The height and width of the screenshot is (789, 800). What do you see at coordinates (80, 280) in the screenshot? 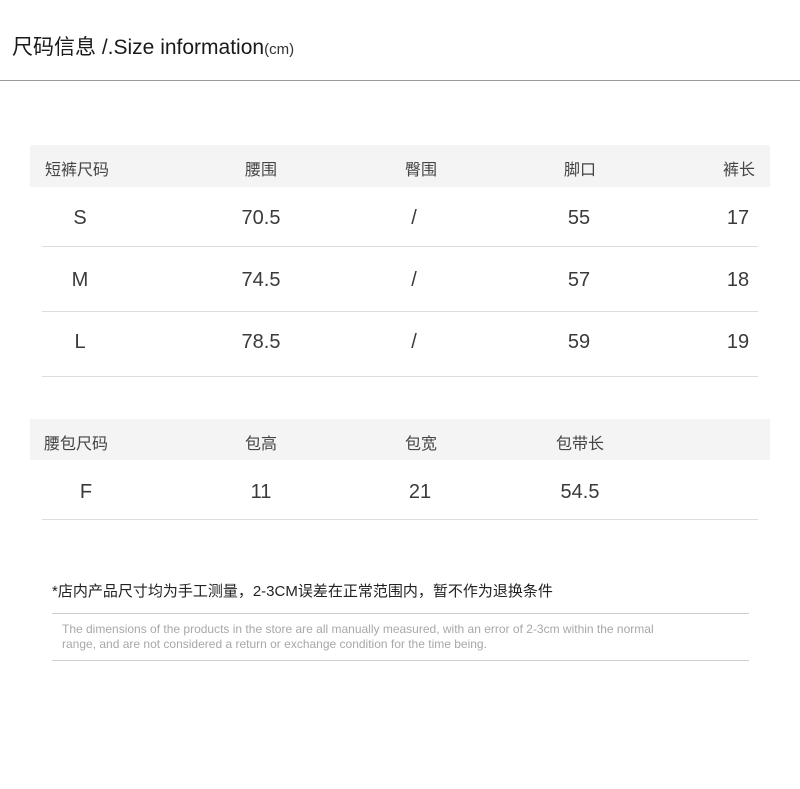
I see `size-cell: M` at bounding box center [80, 280].